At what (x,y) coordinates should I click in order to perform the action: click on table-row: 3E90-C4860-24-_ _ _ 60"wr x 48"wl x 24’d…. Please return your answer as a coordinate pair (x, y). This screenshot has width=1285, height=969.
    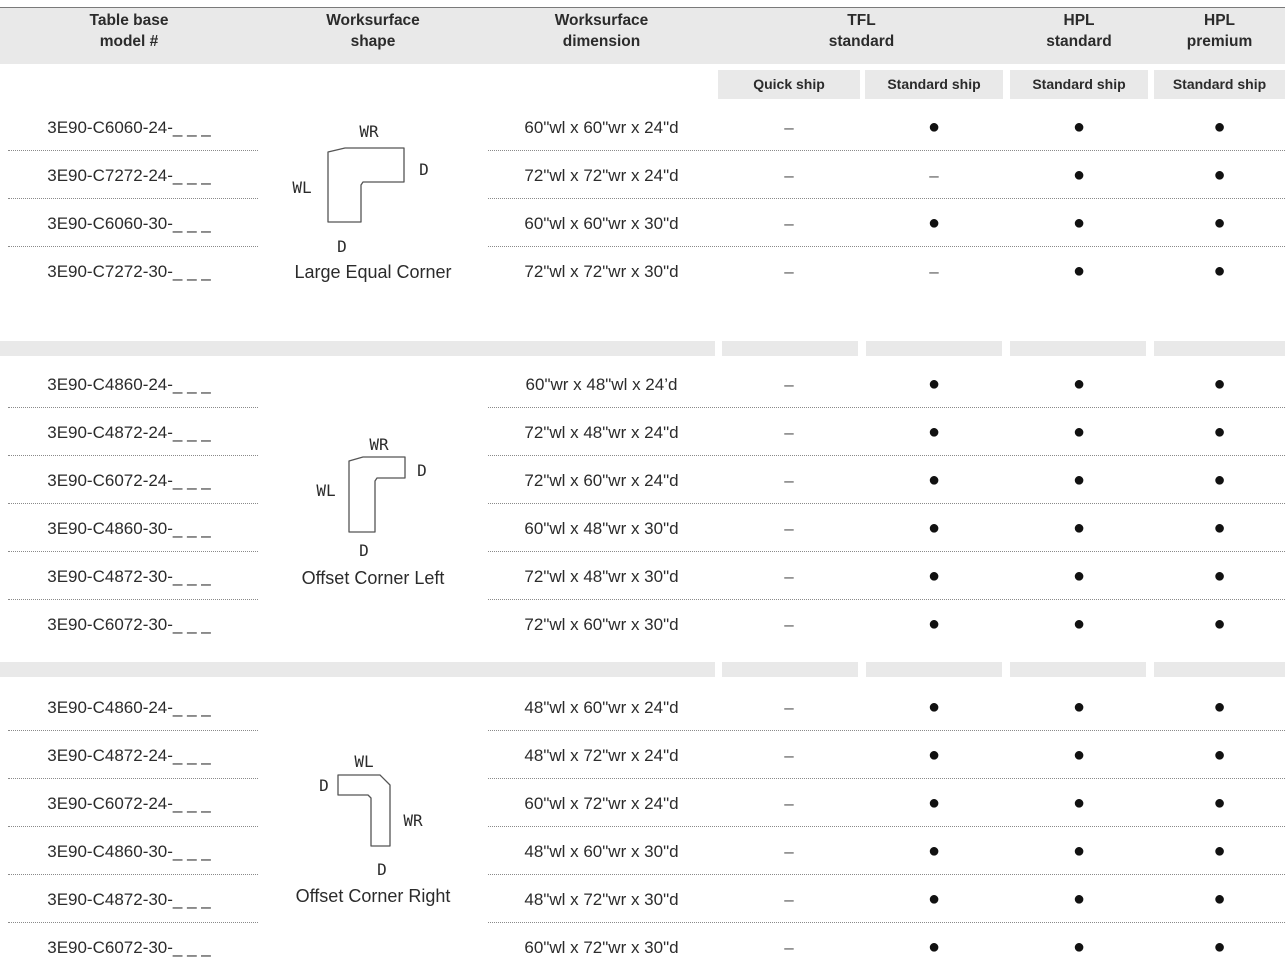
    Looking at the image, I should click on (642, 385).